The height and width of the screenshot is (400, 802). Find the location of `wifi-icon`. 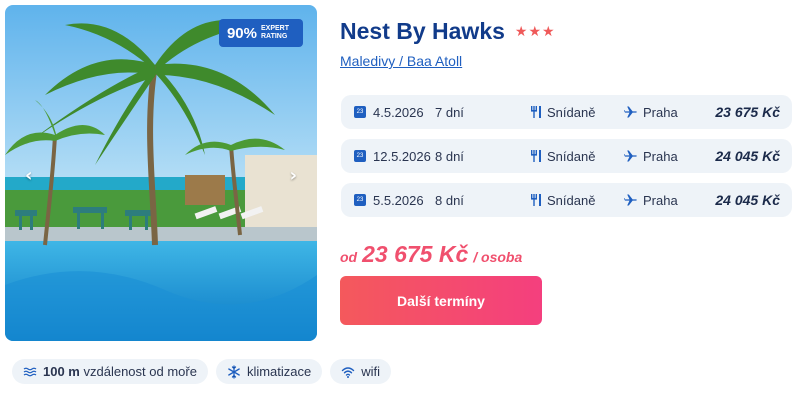

wifi-icon is located at coordinates (348, 372).